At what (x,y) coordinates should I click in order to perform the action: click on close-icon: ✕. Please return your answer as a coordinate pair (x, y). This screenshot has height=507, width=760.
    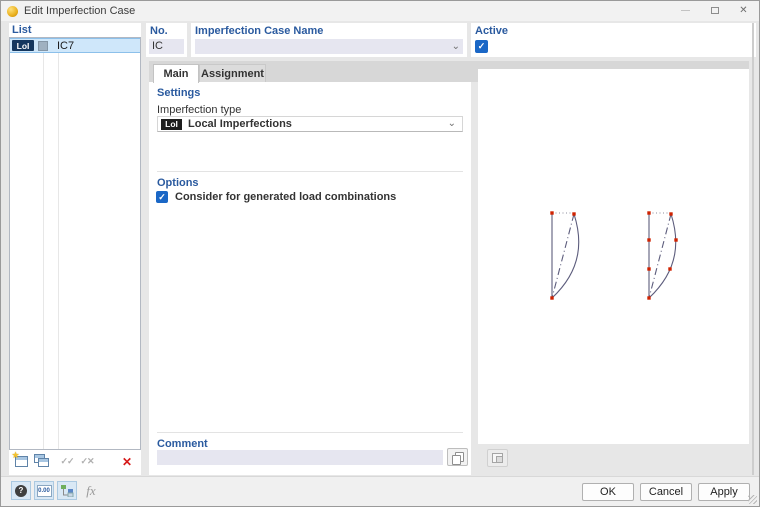
    Looking at the image, I should click on (743, 10).